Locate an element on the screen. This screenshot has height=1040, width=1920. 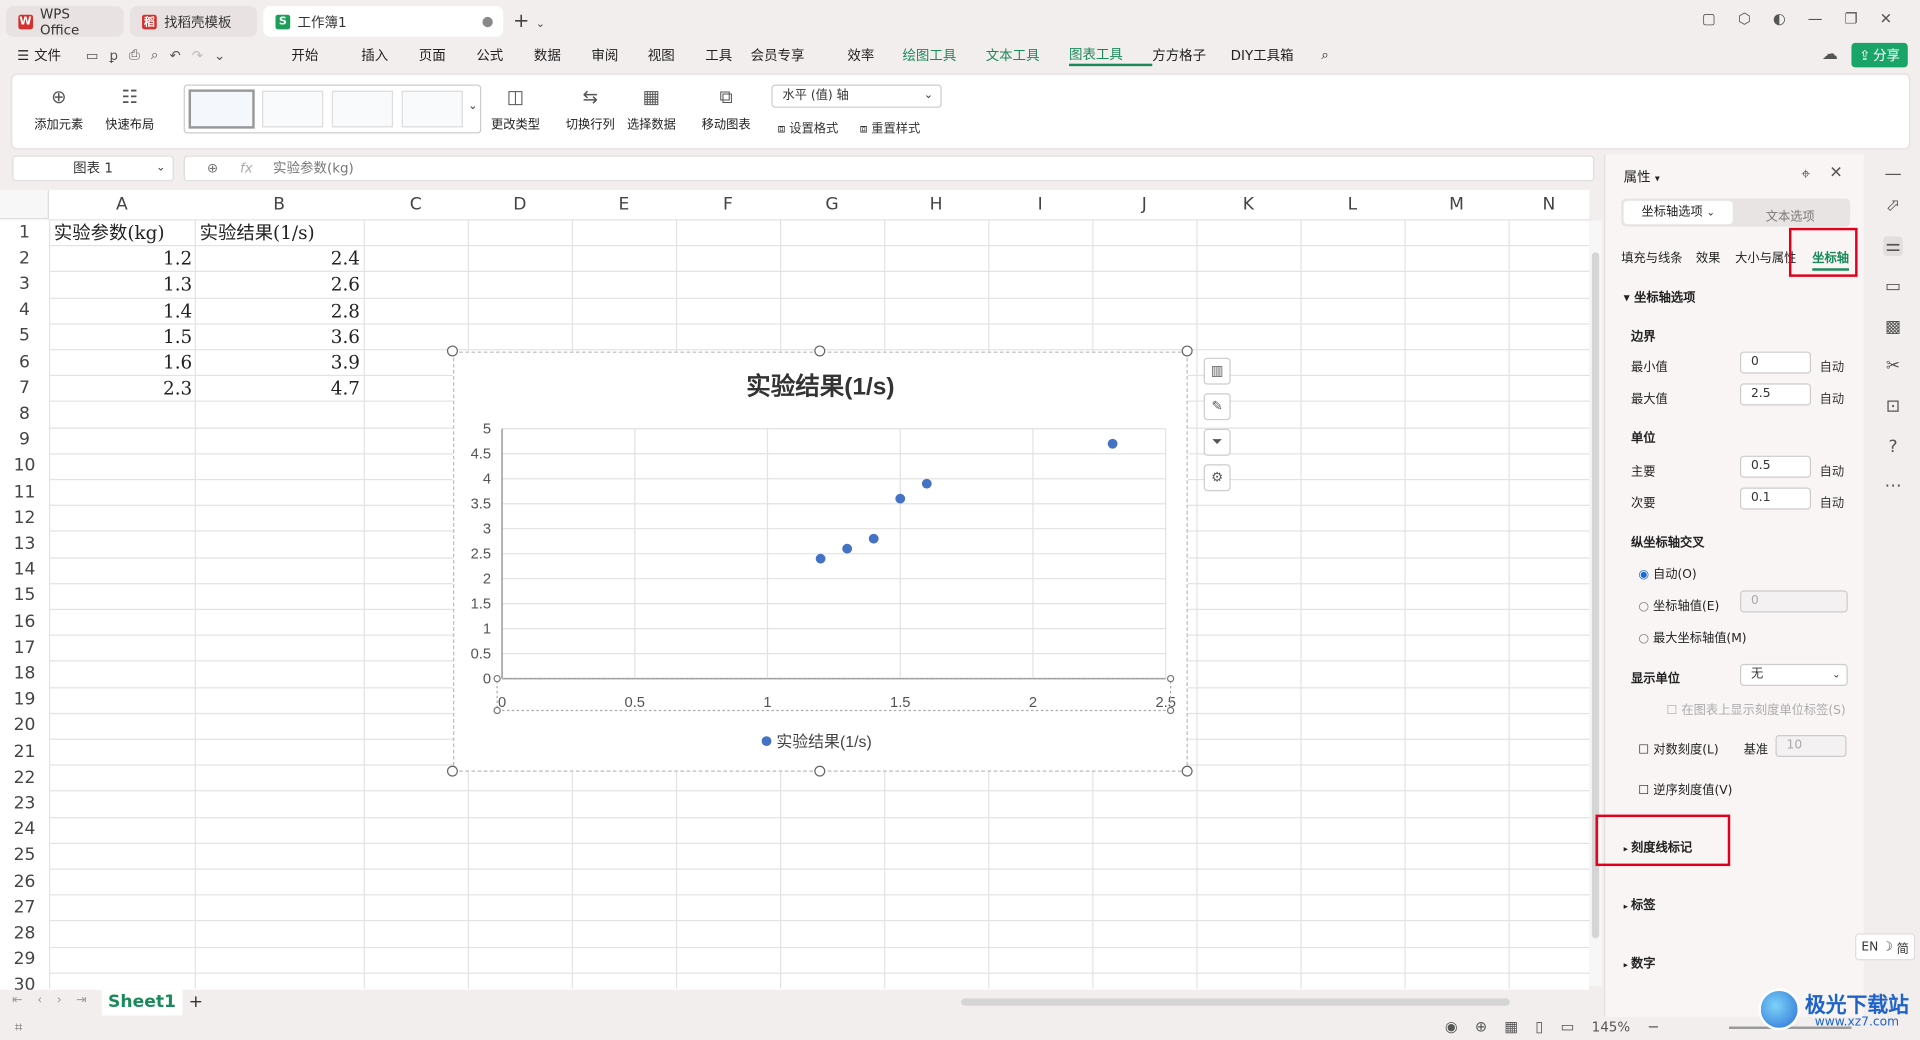
more-dots-icon: ⋯ is located at coordinates (1893, 487).